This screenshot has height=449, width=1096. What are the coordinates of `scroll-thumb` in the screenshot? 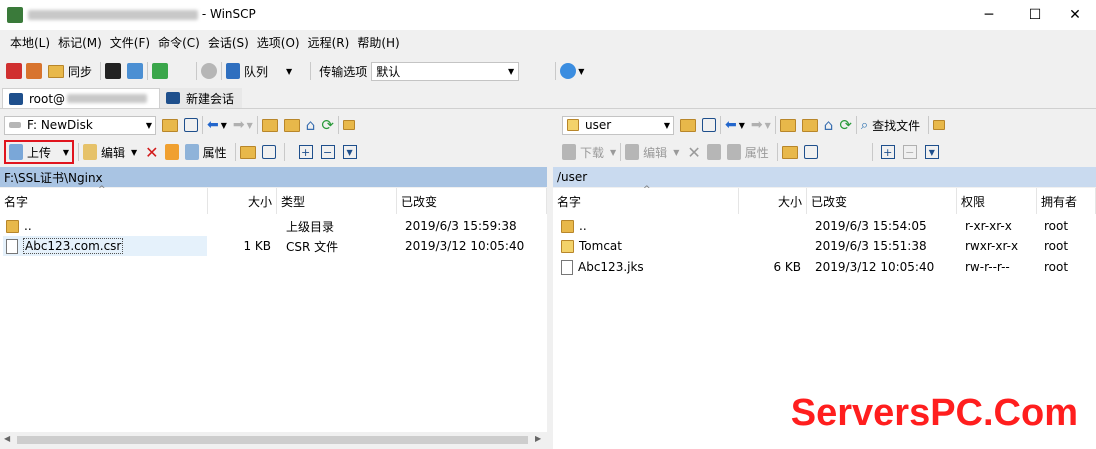 It's located at (272, 440).